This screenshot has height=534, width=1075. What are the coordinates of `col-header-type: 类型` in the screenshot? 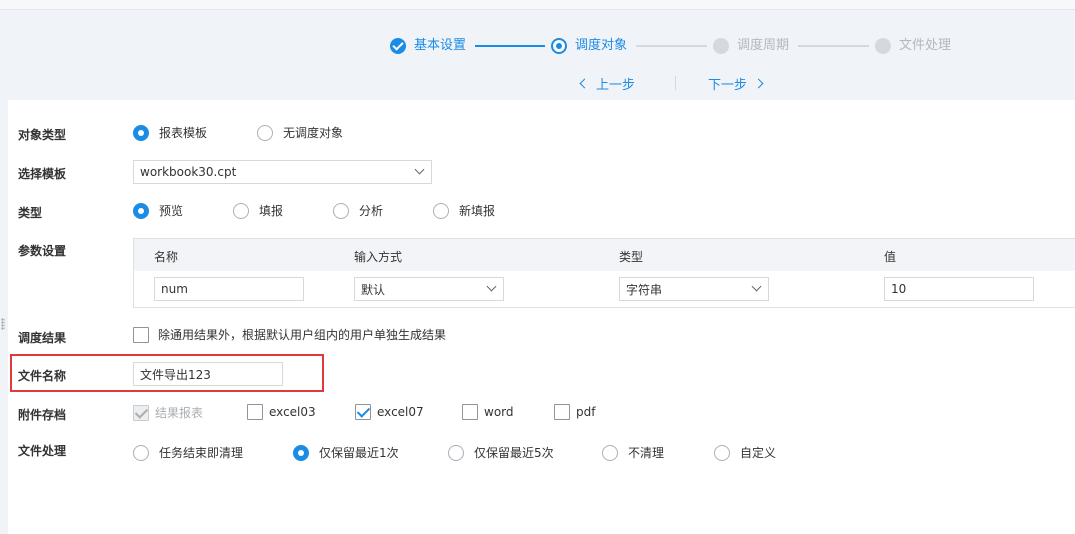 It's located at (631, 257).